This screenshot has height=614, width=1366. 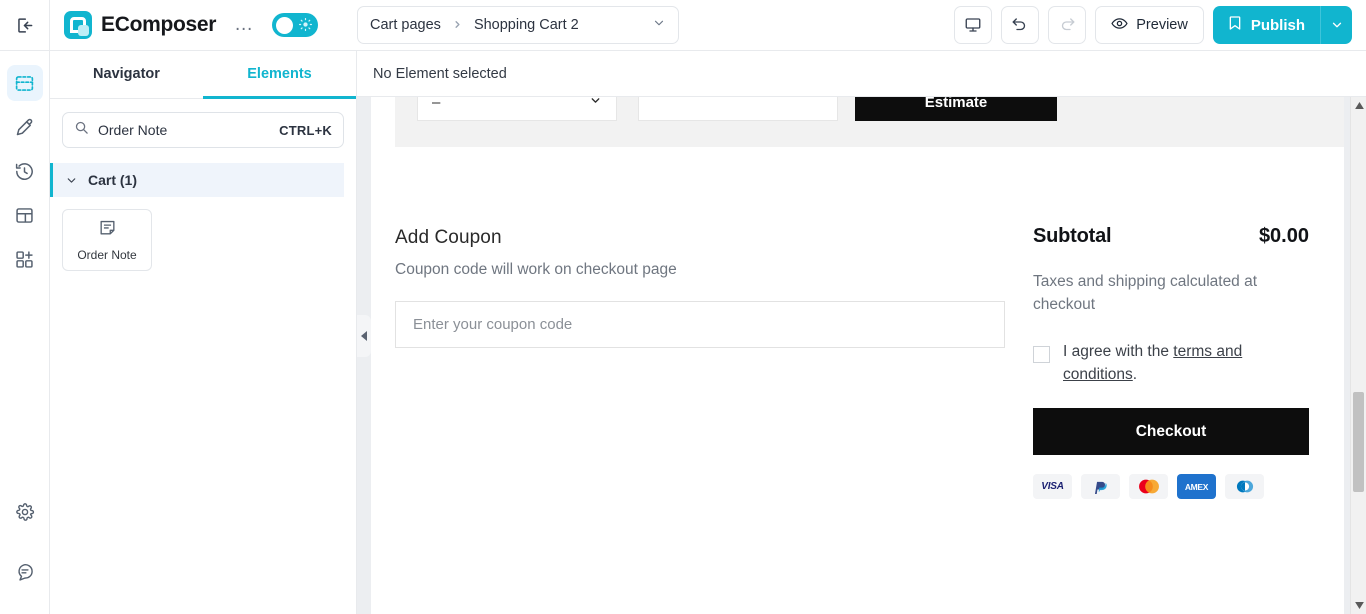 I want to click on caret-up-icon, so click(x=1358, y=105).